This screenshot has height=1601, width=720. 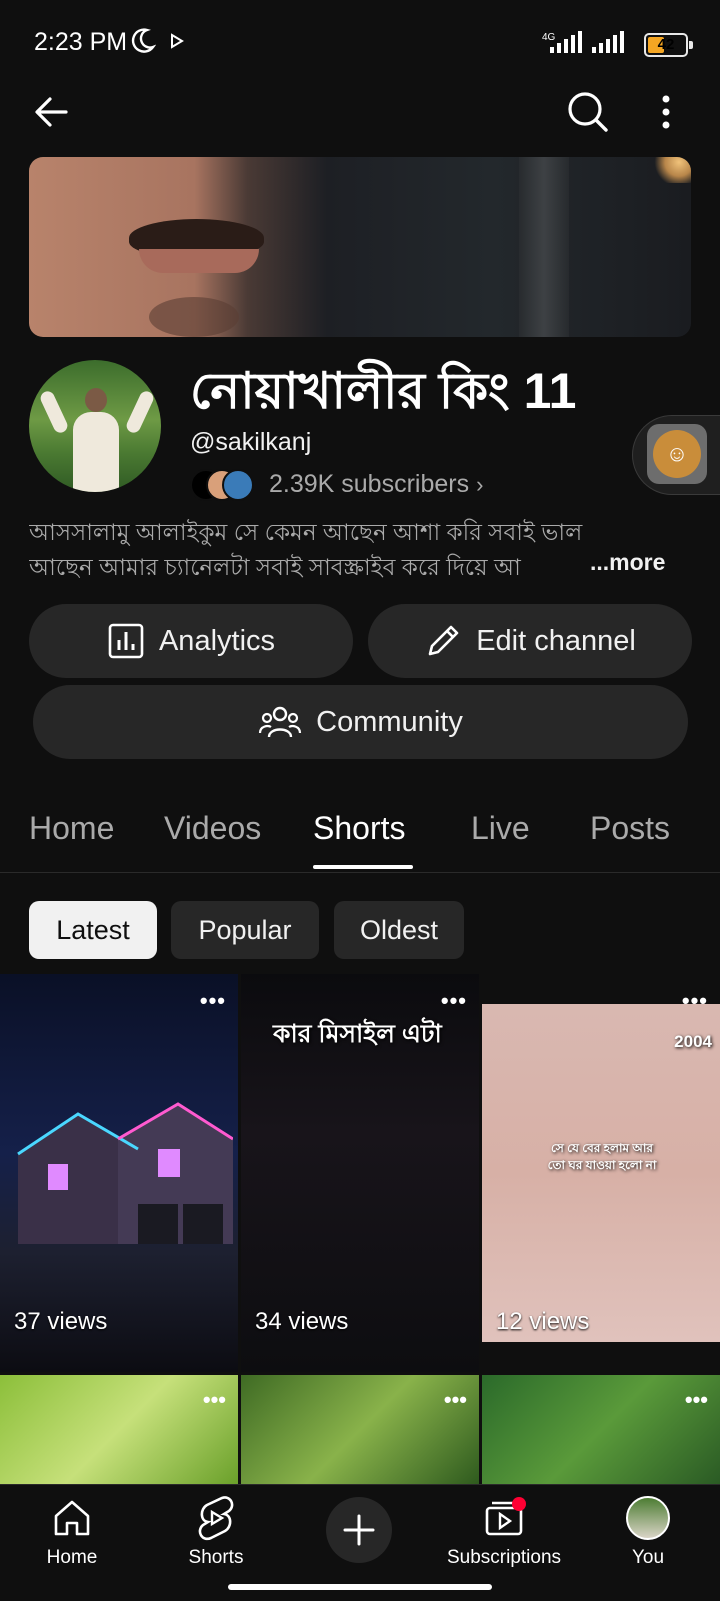 I want to click on play-notification-icon, so click(x=177, y=43).